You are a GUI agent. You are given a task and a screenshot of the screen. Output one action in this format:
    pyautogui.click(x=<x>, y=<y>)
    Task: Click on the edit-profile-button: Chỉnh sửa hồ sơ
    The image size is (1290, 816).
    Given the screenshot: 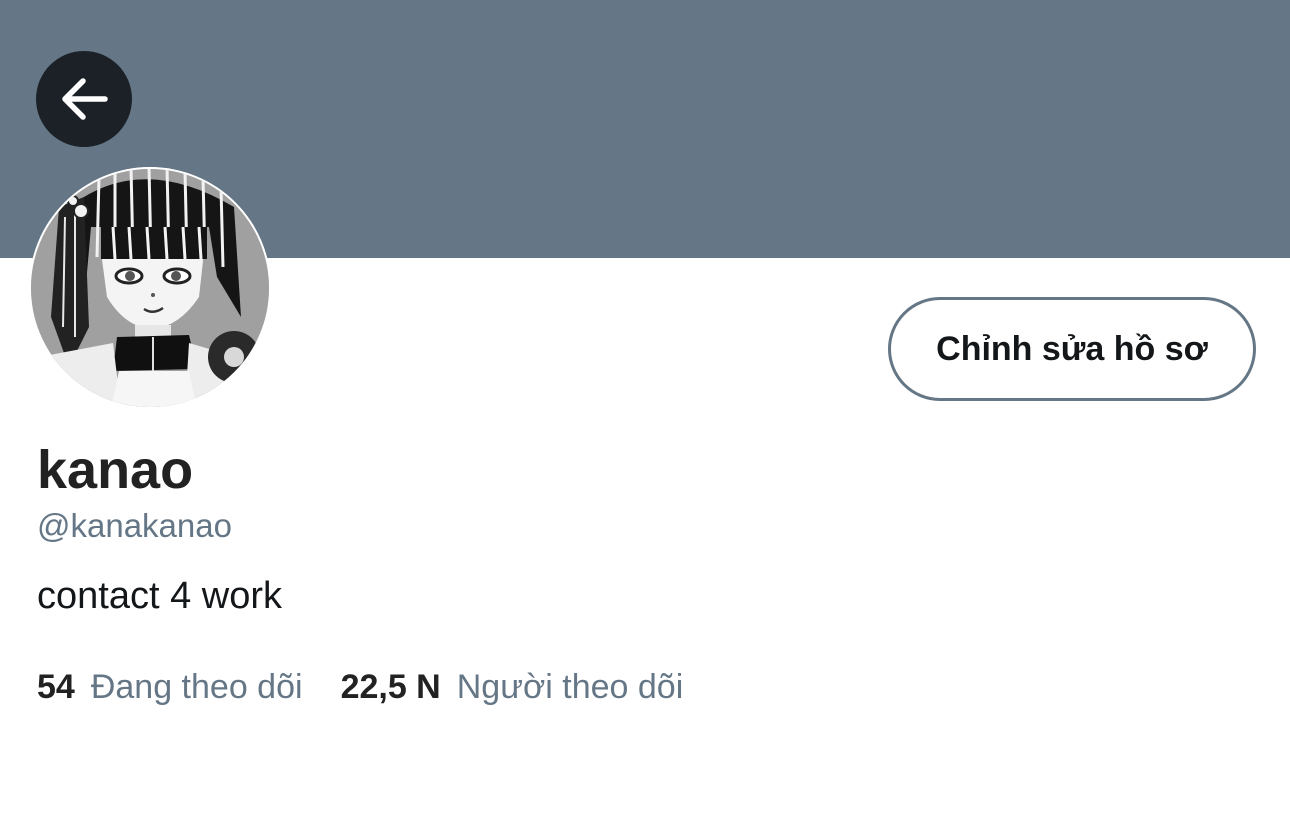 What is the action you would take?
    pyautogui.click(x=1072, y=349)
    